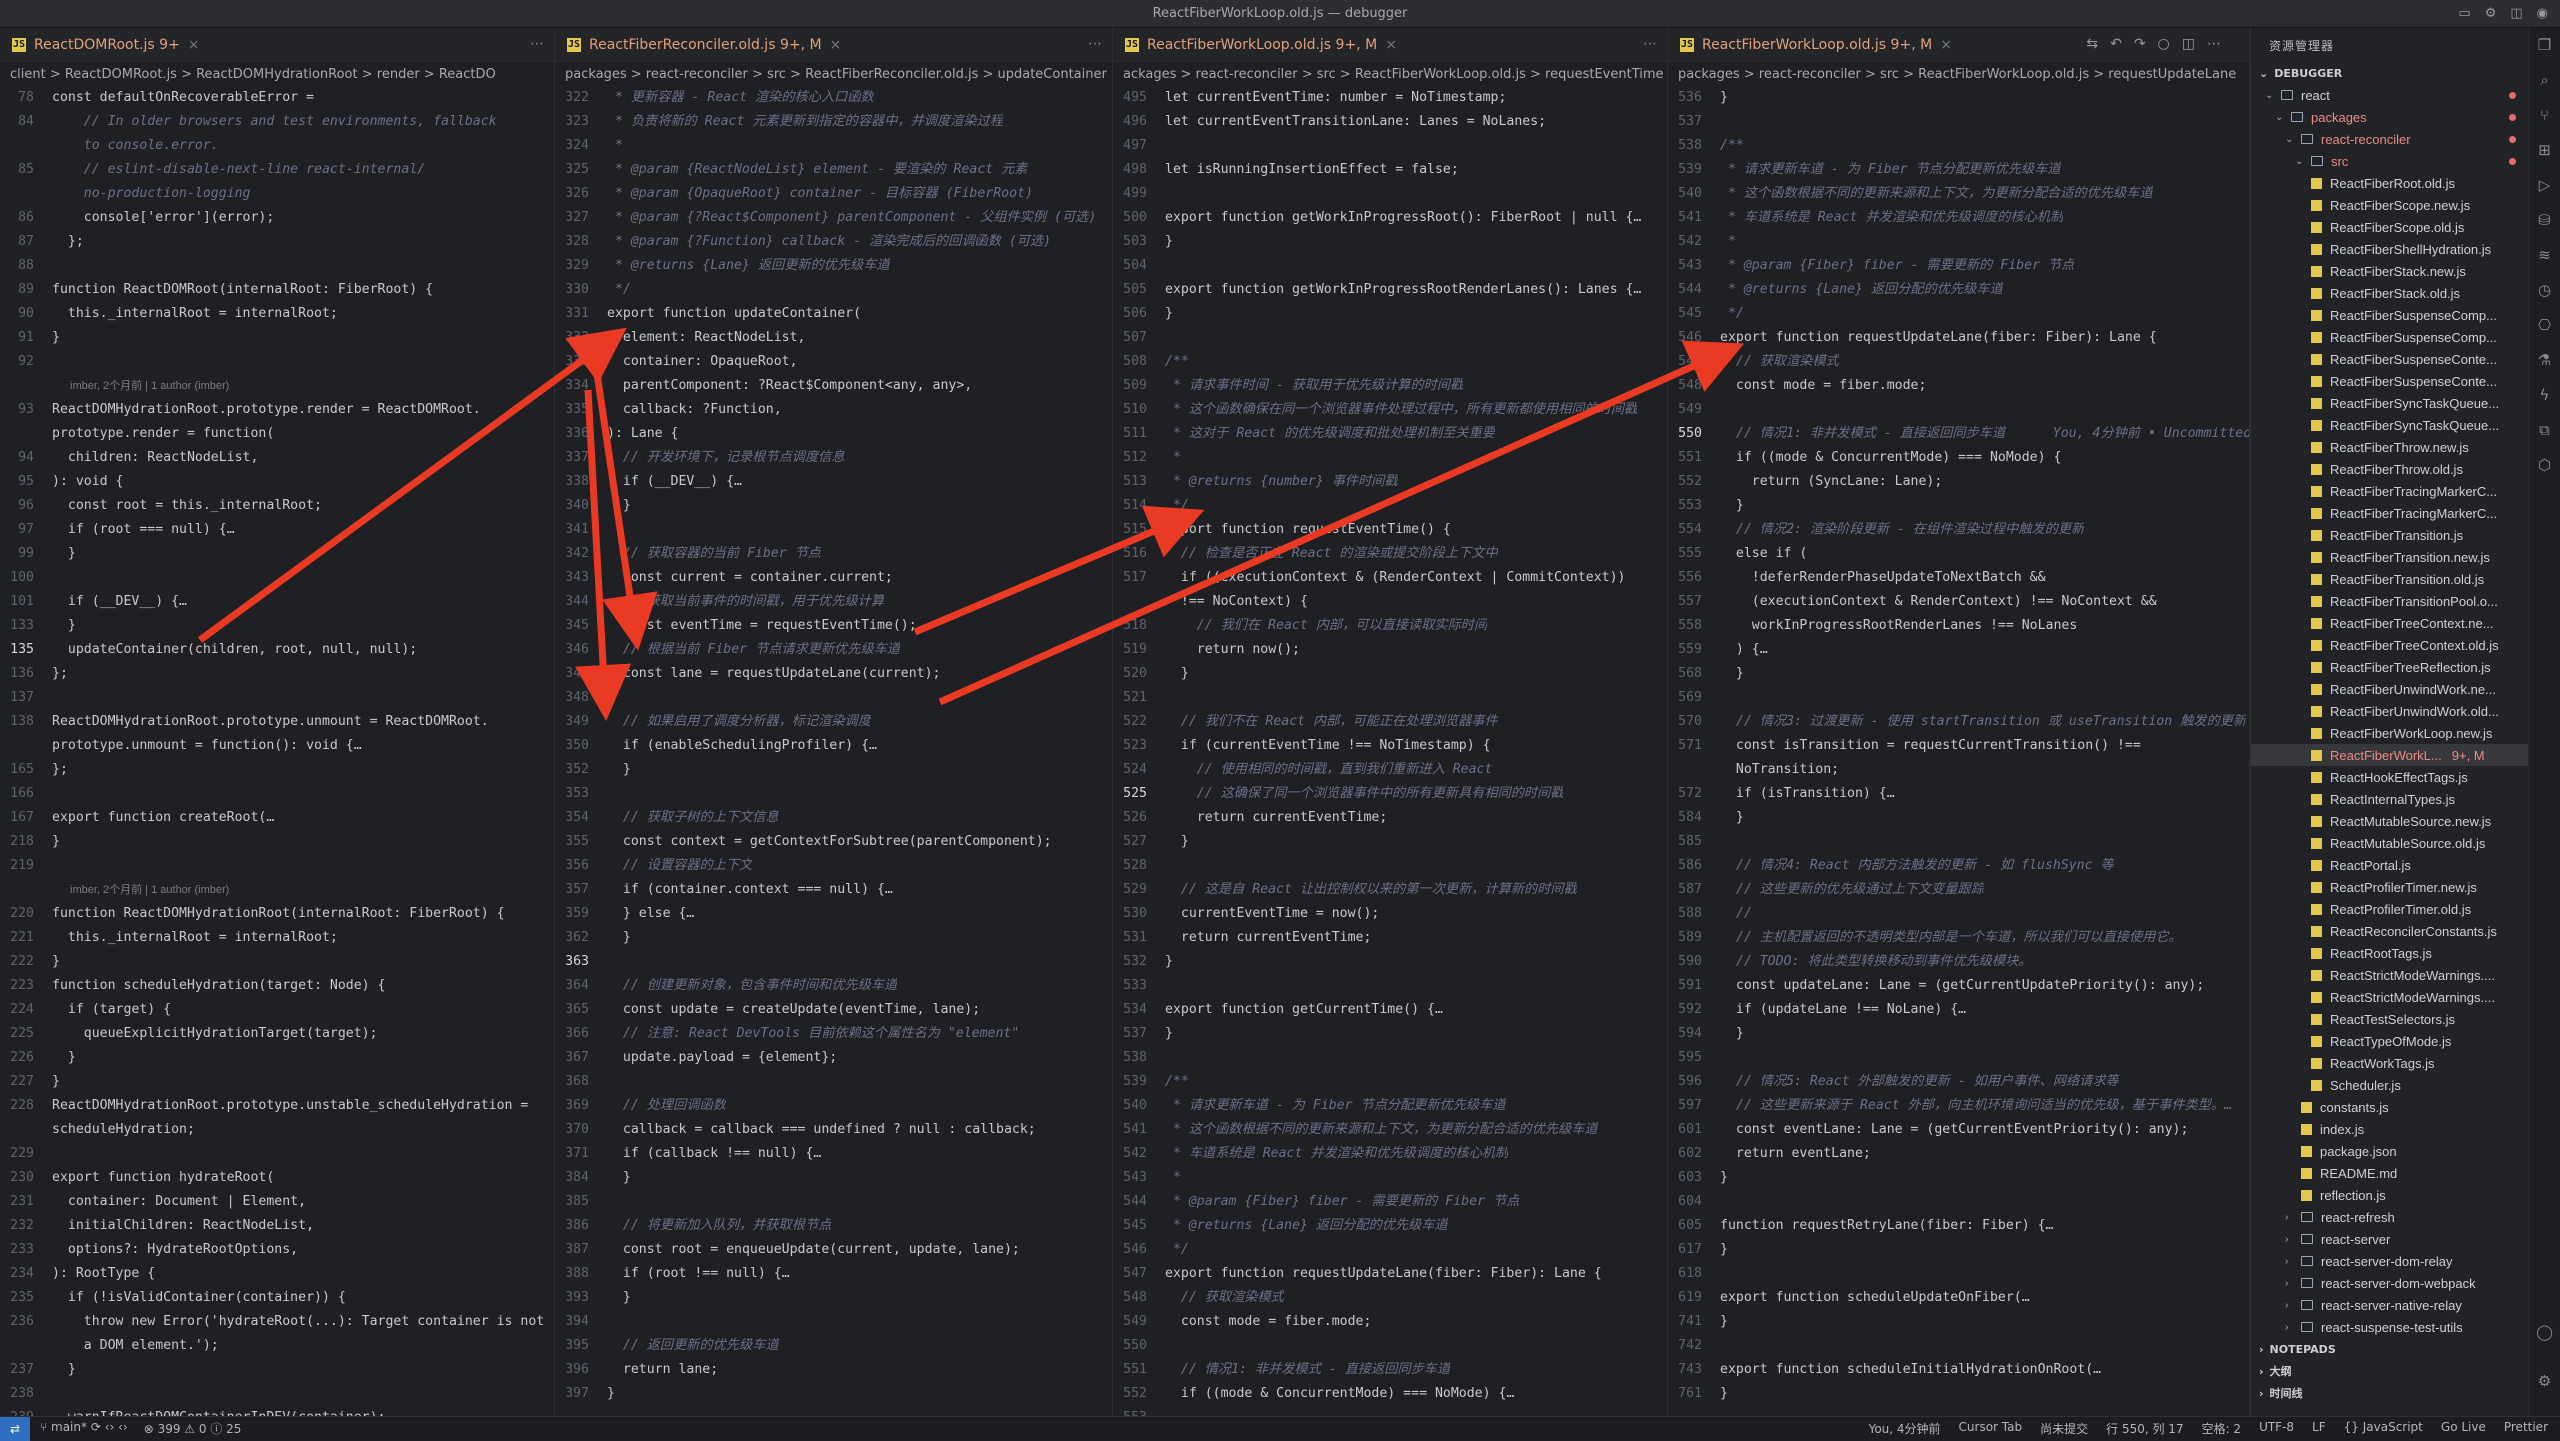 The height and width of the screenshot is (1441, 2560). I want to click on status-item: Cursor Tab, so click(1991, 1428).